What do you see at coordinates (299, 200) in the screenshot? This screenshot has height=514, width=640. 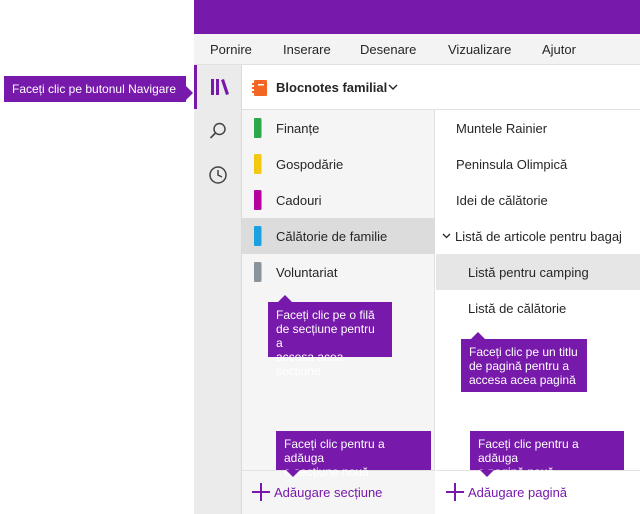 I see `section-label: Cadouri` at bounding box center [299, 200].